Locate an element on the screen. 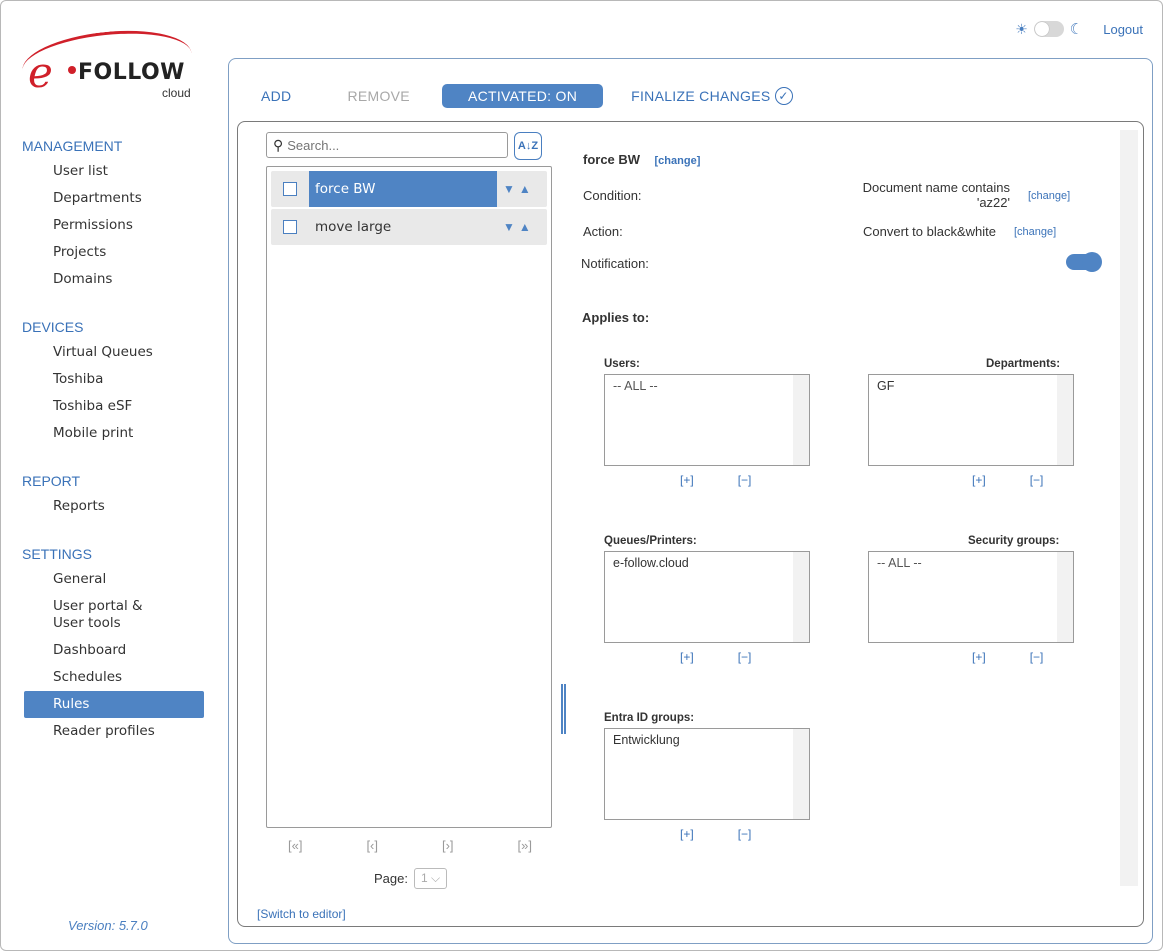 The width and height of the screenshot is (1163, 951). notification-switch is located at coordinates (1084, 262).